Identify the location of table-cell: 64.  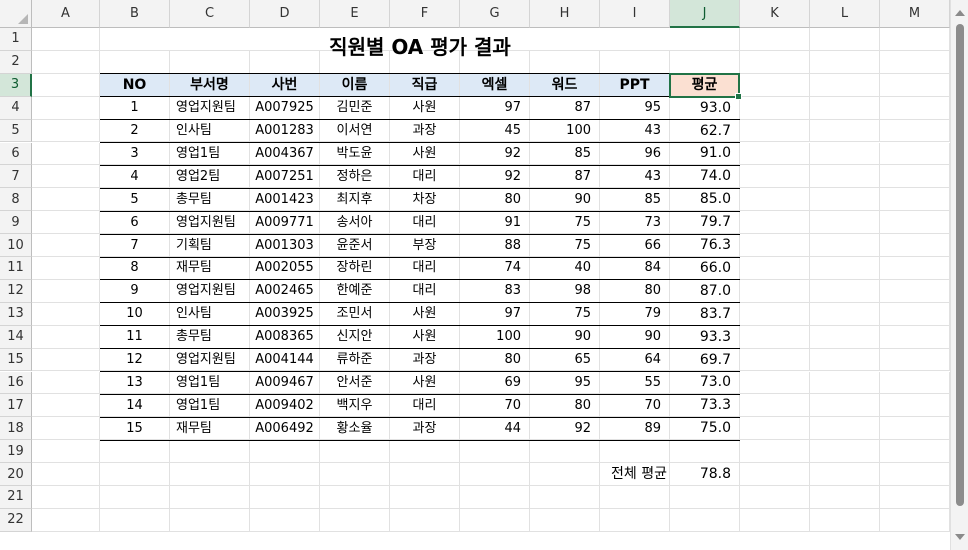
(635, 360).